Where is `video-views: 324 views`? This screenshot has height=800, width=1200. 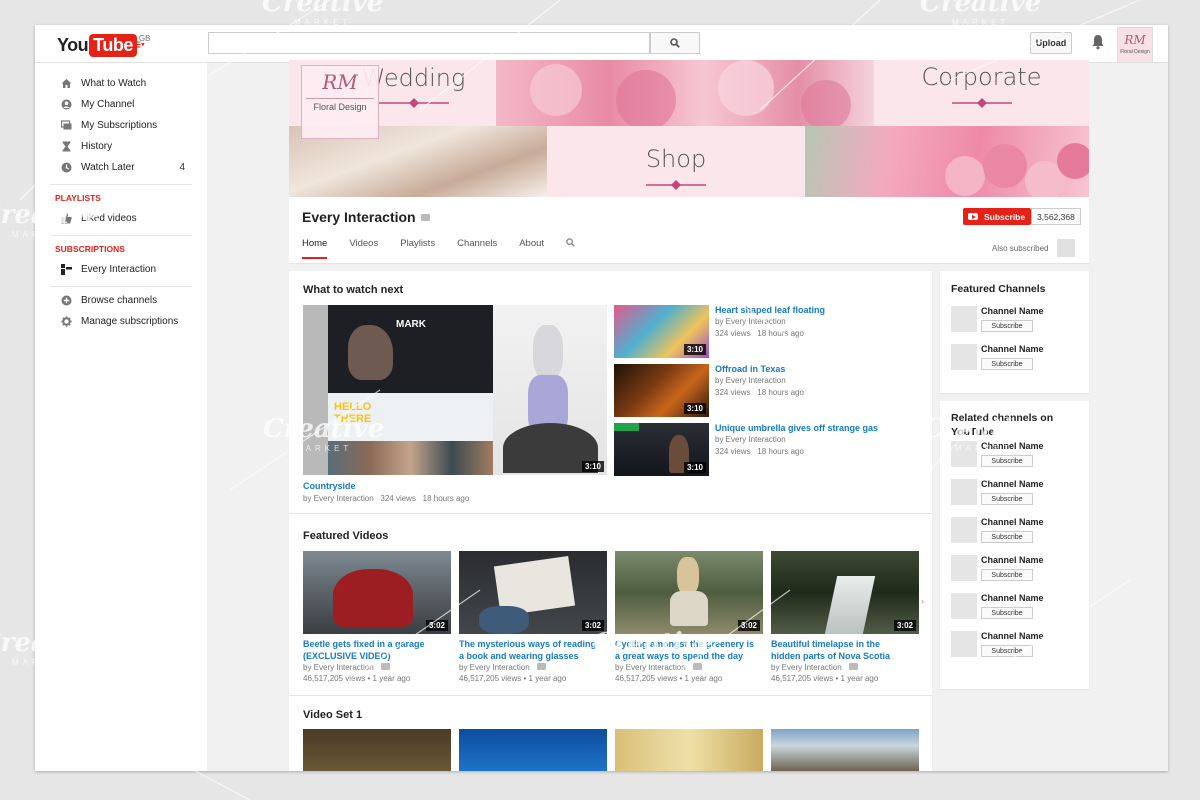
video-views: 324 views is located at coordinates (398, 498).